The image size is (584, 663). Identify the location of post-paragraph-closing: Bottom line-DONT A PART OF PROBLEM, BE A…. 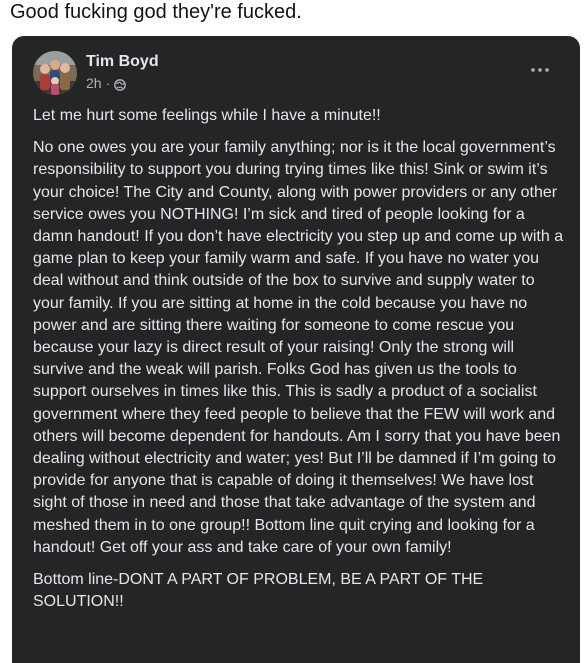
(258, 591).